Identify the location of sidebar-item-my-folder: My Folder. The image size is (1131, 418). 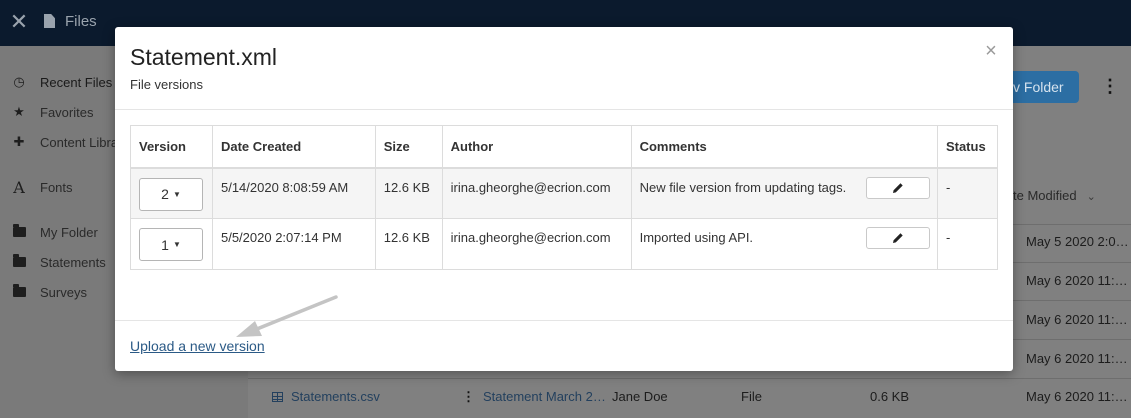
(55, 232).